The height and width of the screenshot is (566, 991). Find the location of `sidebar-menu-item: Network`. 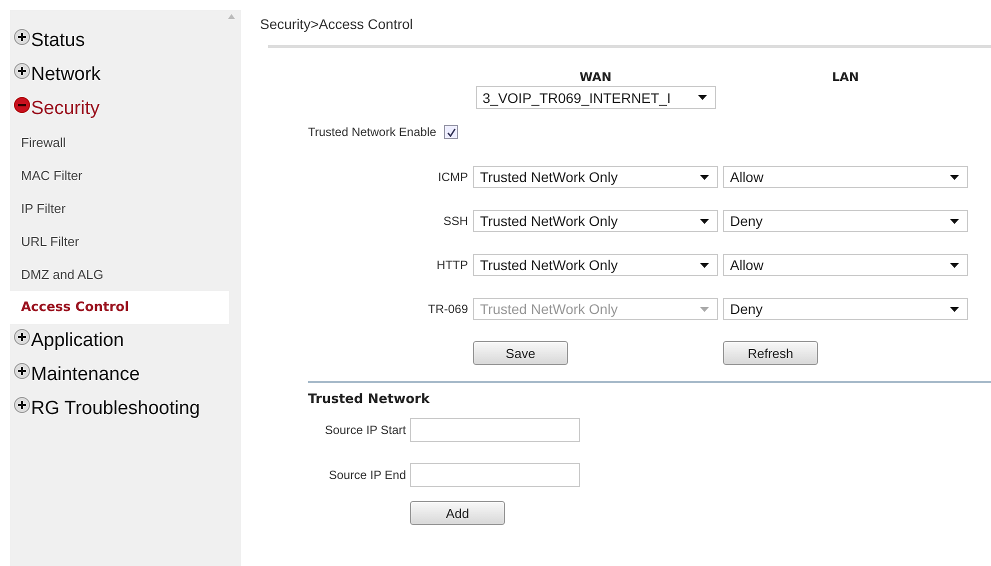

sidebar-menu-item: Network is located at coordinates (125, 75).